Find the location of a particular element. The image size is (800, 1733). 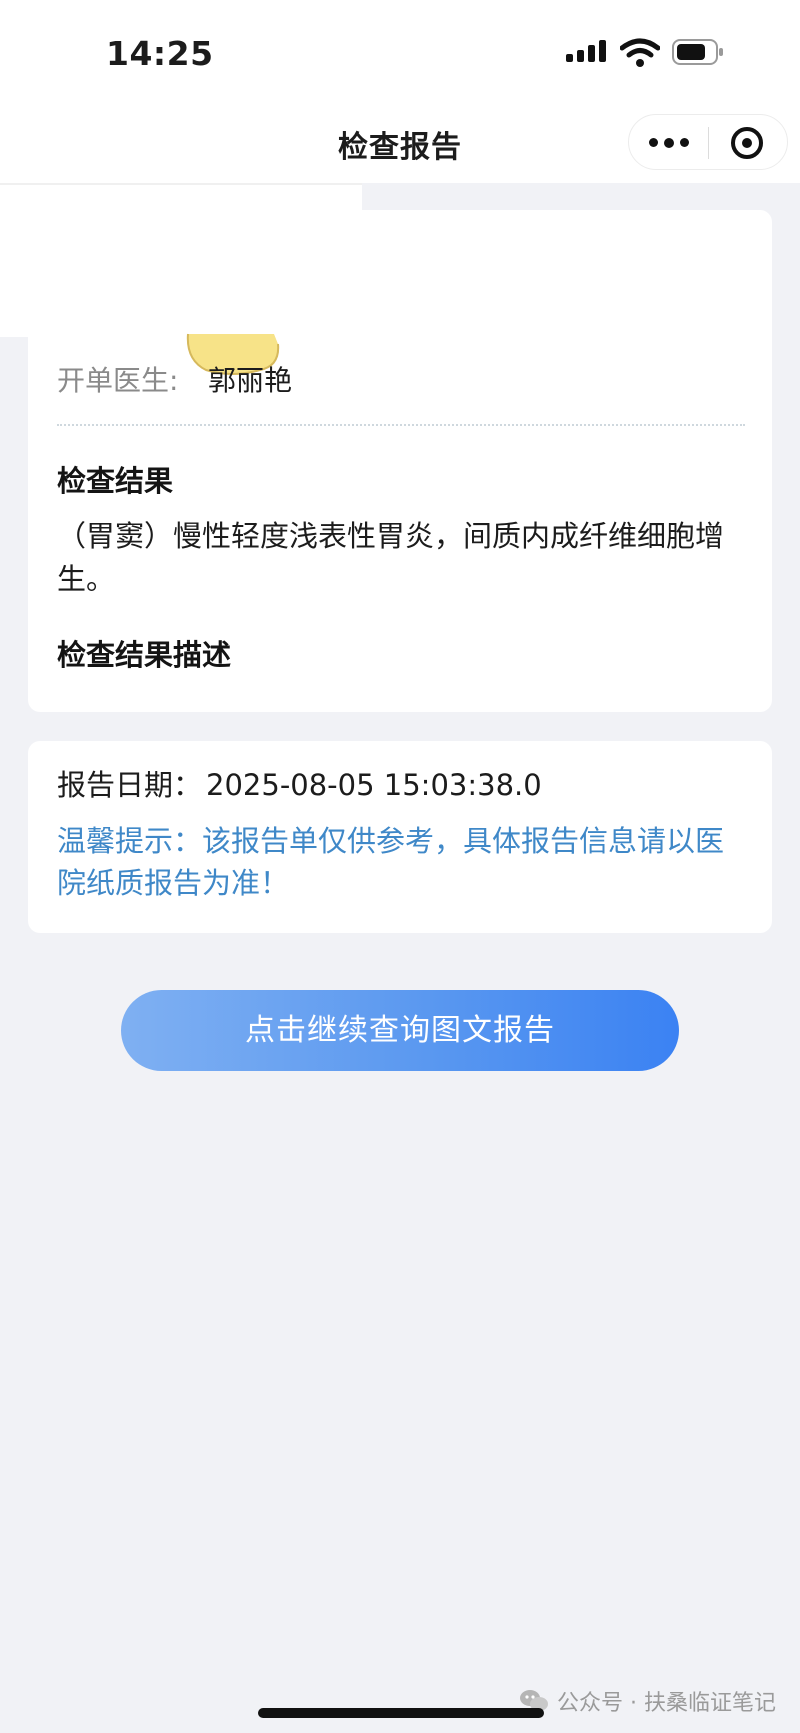

tip-text: 温馨提示：该报告单仅供参考，具体报告信息请以医院纸质报告为准！ is located at coordinates (391, 862).